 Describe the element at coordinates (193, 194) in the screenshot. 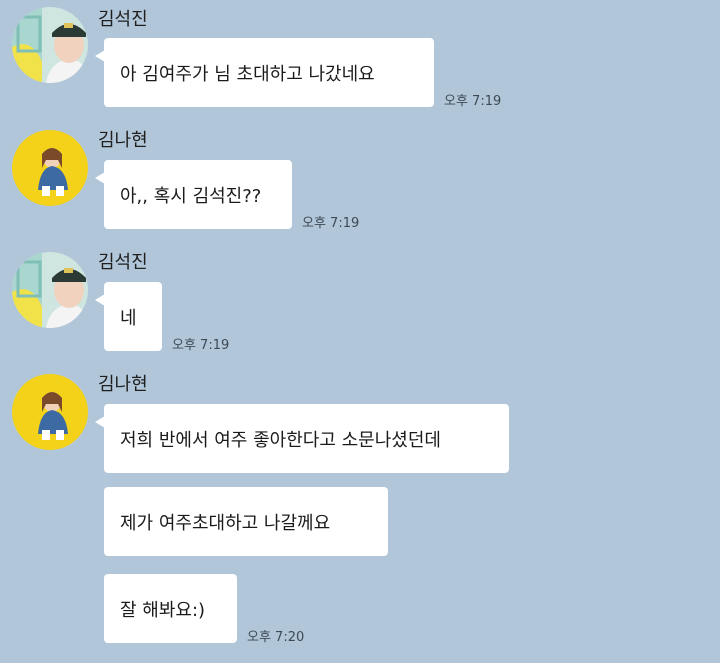

I see `message-bubble: 아,, 혹시 김석진??` at that location.